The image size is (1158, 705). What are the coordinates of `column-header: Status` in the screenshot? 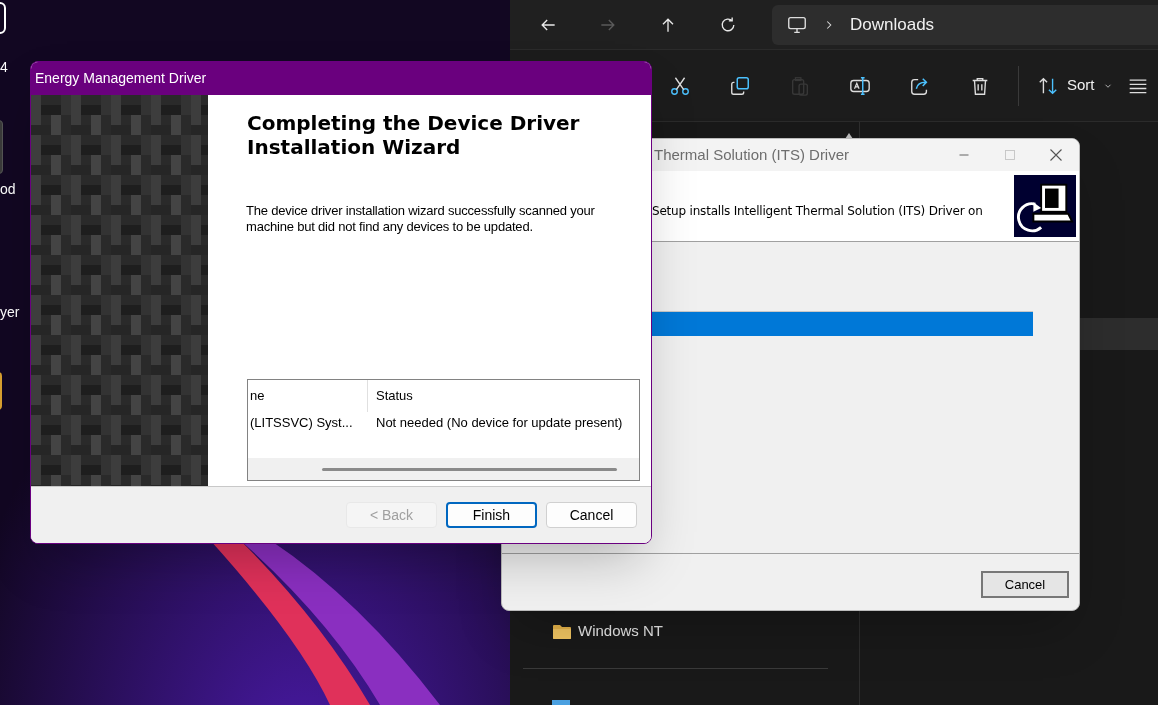 It's located at (503, 396).